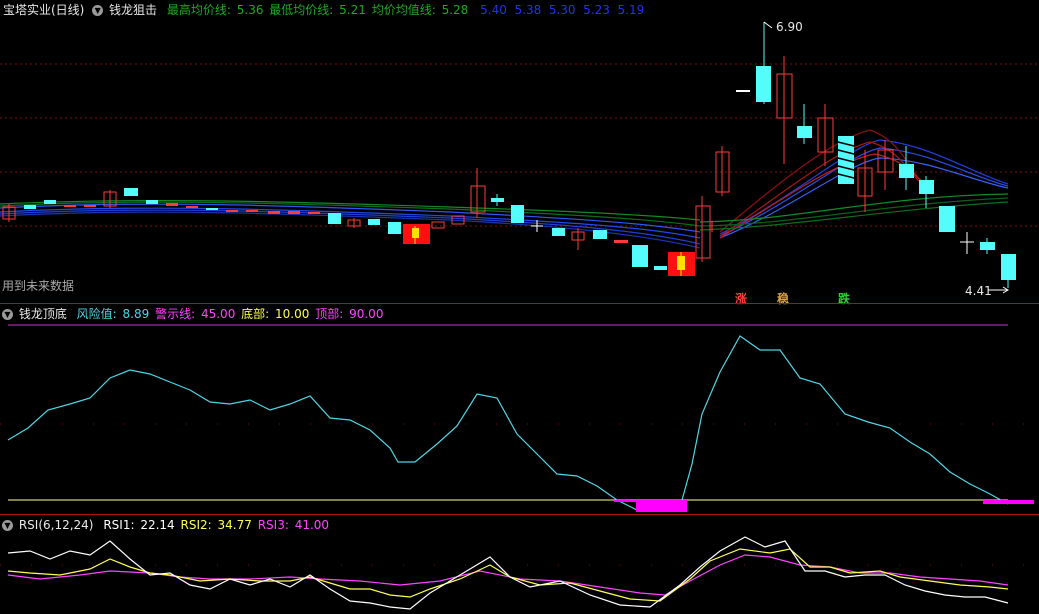 Image resolution: width=1039 pixels, height=614 pixels. Describe the element at coordinates (846, 160) in the screenshot. I see `striped-candle` at that location.